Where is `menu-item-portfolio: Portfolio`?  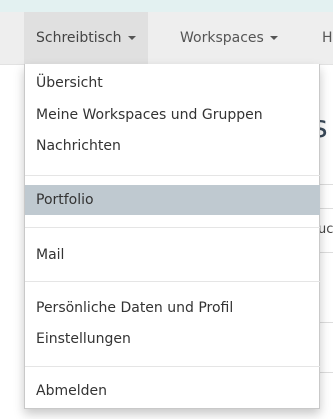
menu-item-portfolio: Portfolio is located at coordinates (172, 200).